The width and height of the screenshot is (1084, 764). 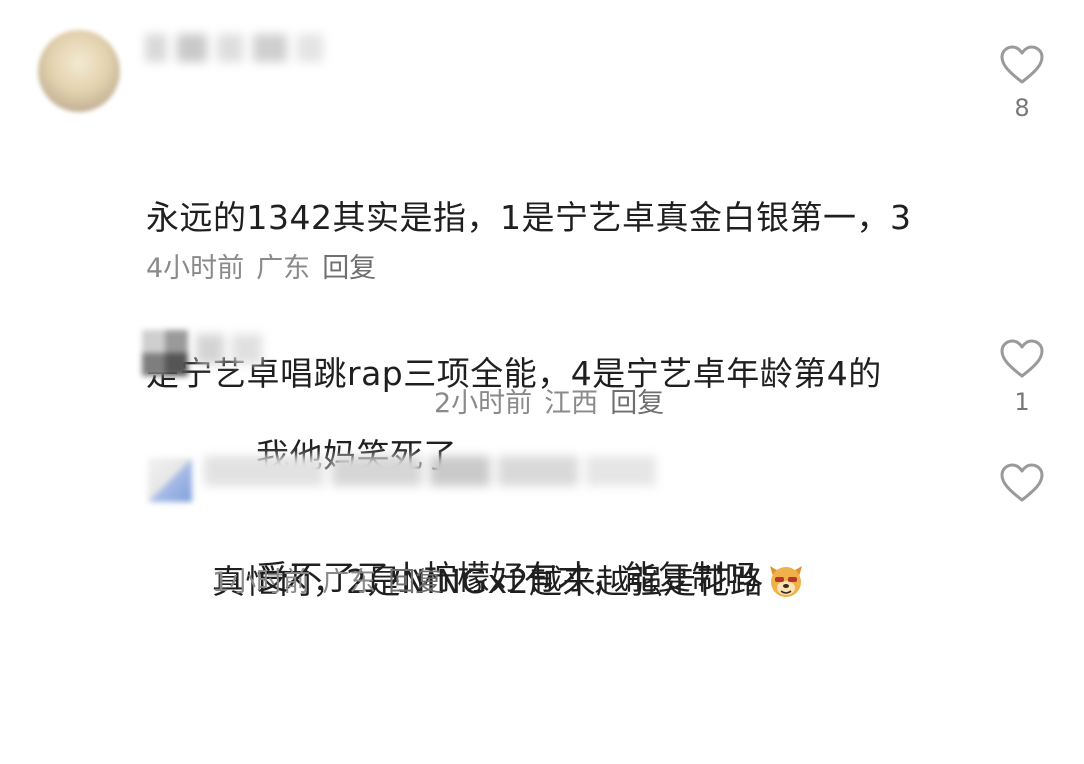 I want to click on comment-meta: 1小时前 广东 回复, so click(x=333, y=583).